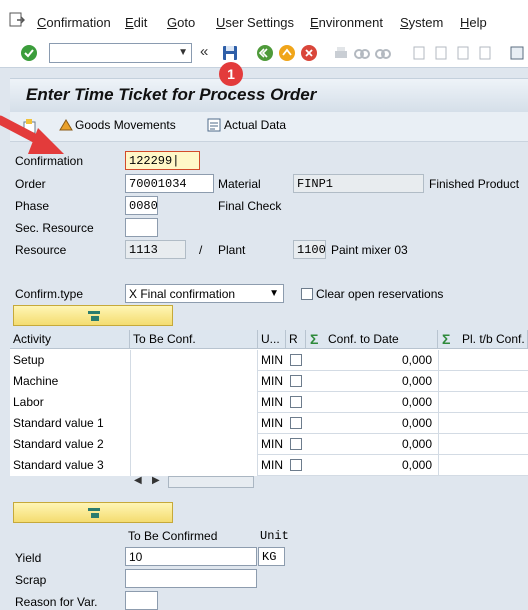  I want to click on row-activity: Standard value 3, so click(70, 465).